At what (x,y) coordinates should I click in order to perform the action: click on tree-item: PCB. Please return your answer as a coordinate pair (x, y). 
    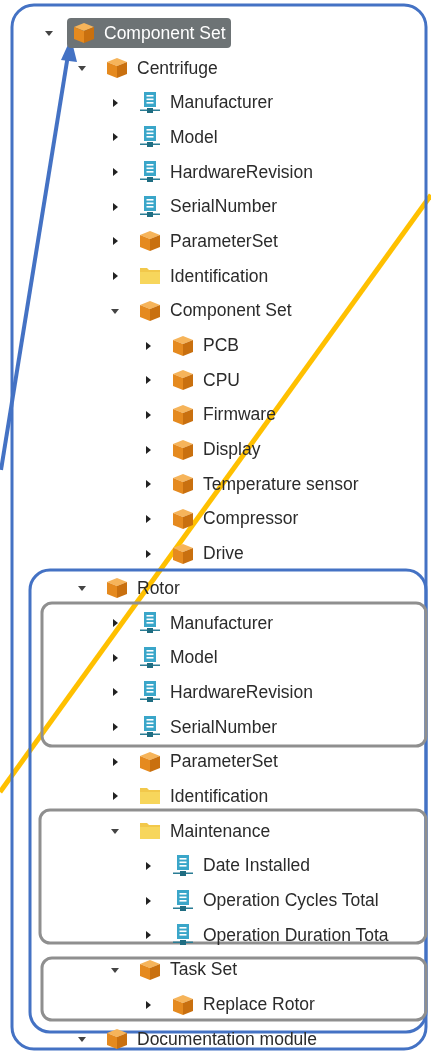
    Looking at the image, I should click on (205, 345).